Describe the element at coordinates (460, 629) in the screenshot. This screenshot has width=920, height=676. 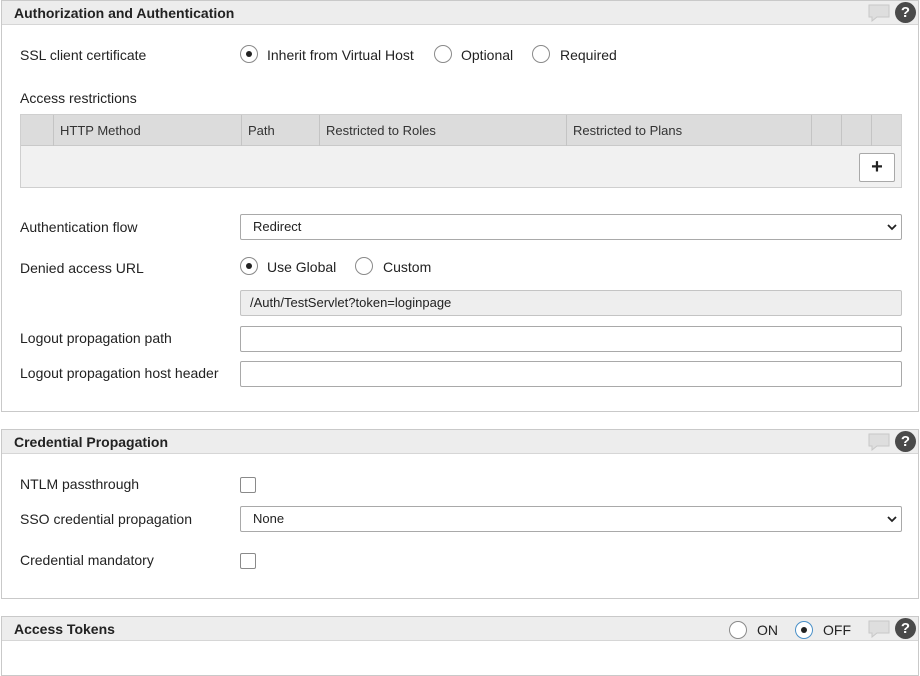
I see `access-tokens-panel-header: Access Tokens ON OFF ?` at that location.